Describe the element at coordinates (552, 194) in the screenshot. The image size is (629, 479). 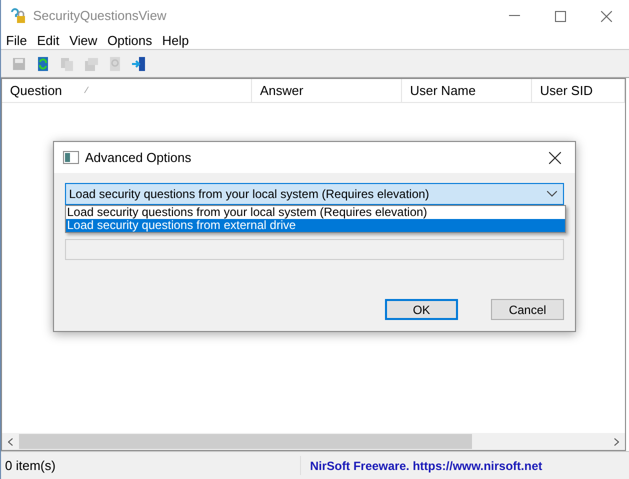
I see `chevron-down-icon` at that location.